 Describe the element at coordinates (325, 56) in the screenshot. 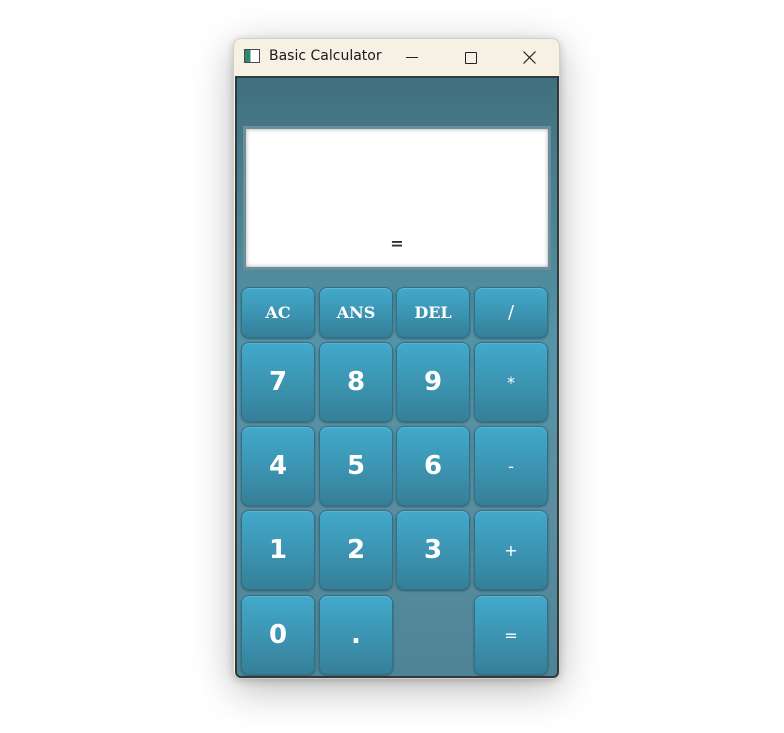

I see `window-title: Basic Calculator` at that location.